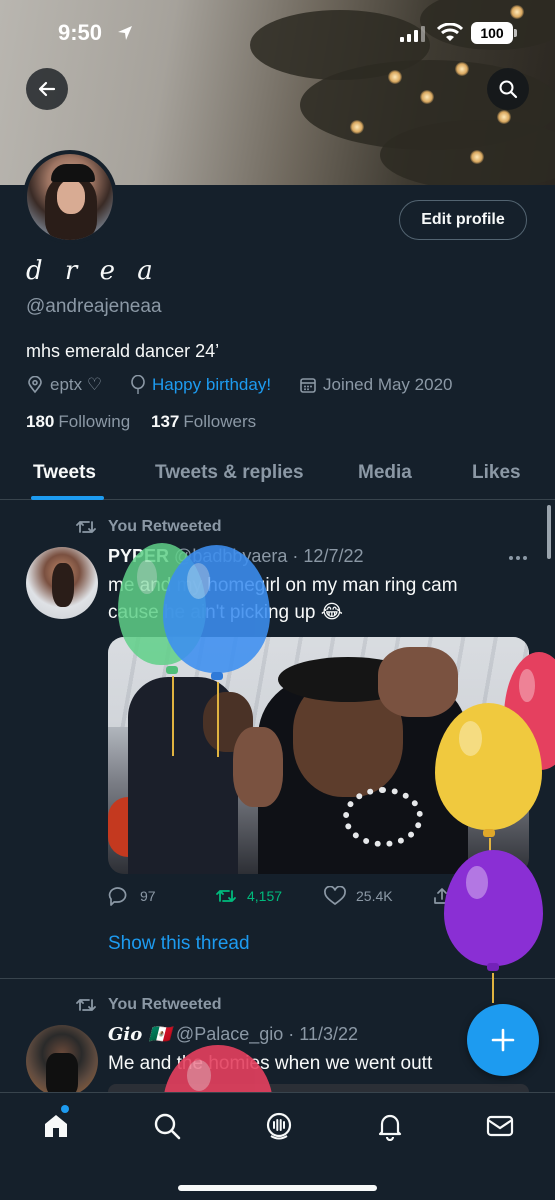 The image size is (555, 1200). What do you see at coordinates (67, 498) in the screenshot?
I see `active-tab-indicator` at bounding box center [67, 498].